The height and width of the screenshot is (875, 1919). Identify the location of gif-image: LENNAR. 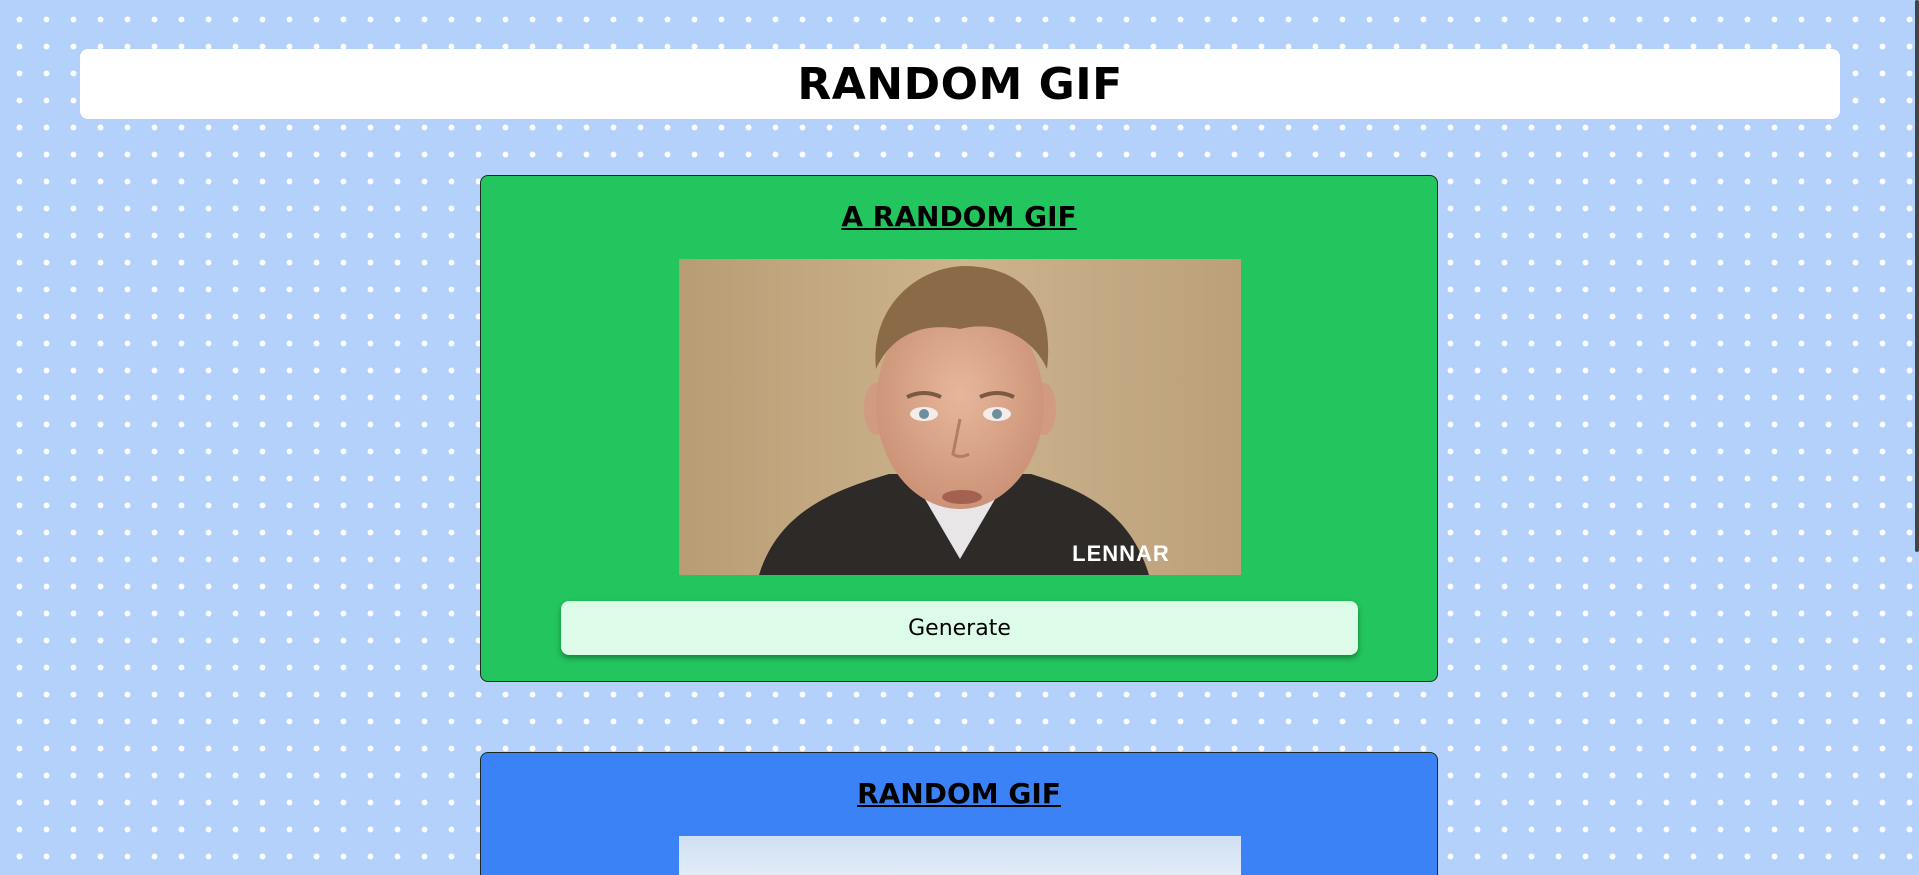
(960, 417).